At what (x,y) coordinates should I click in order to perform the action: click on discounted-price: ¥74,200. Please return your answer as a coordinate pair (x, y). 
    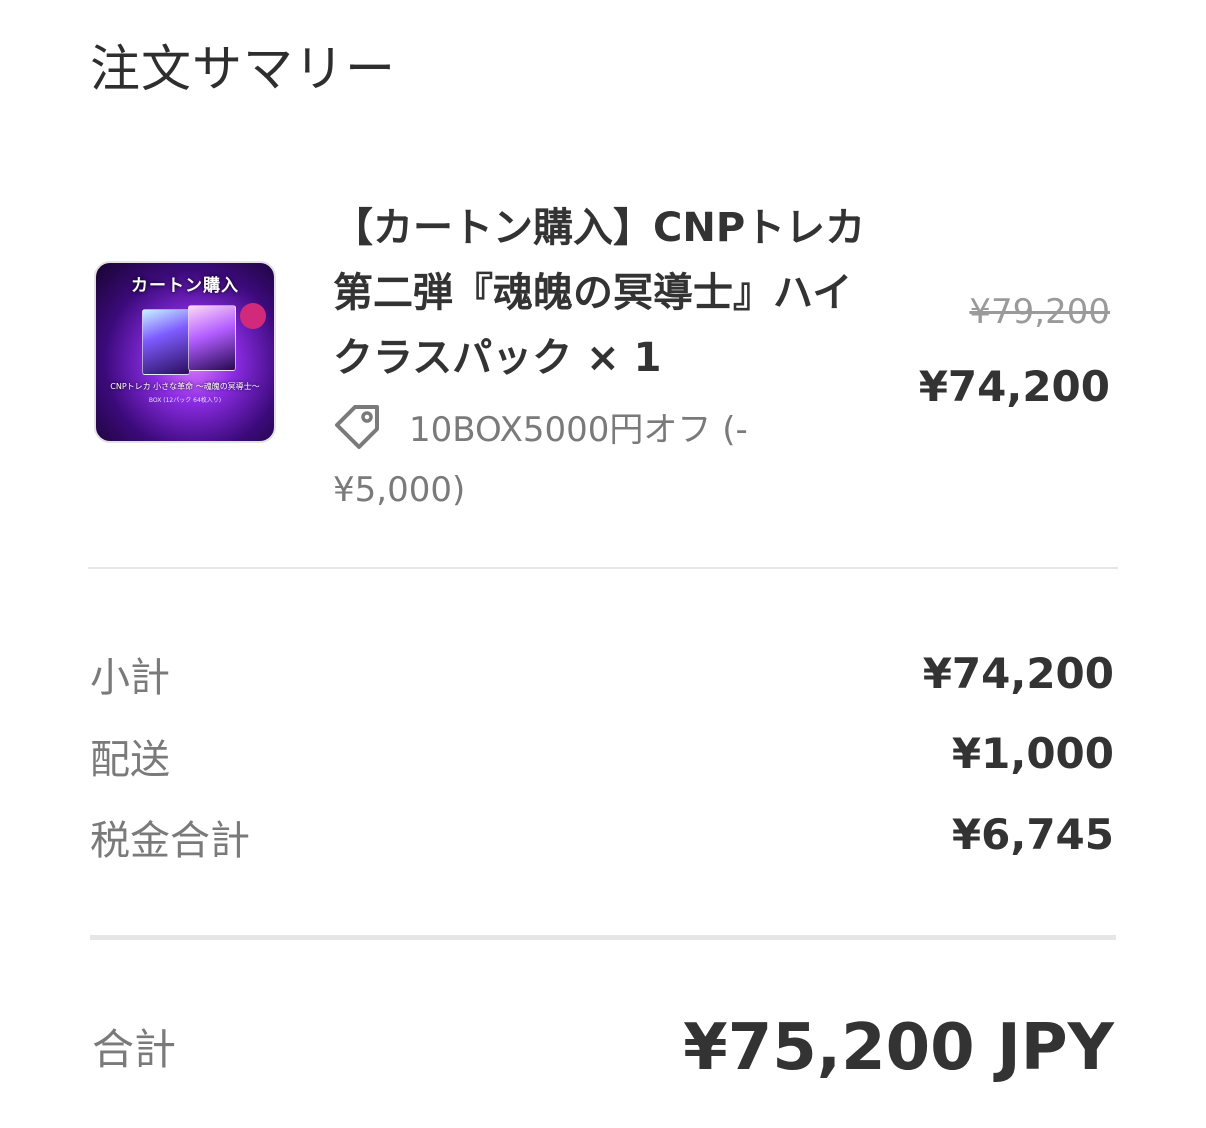
    Looking at the image, I should click on (1014, 386).